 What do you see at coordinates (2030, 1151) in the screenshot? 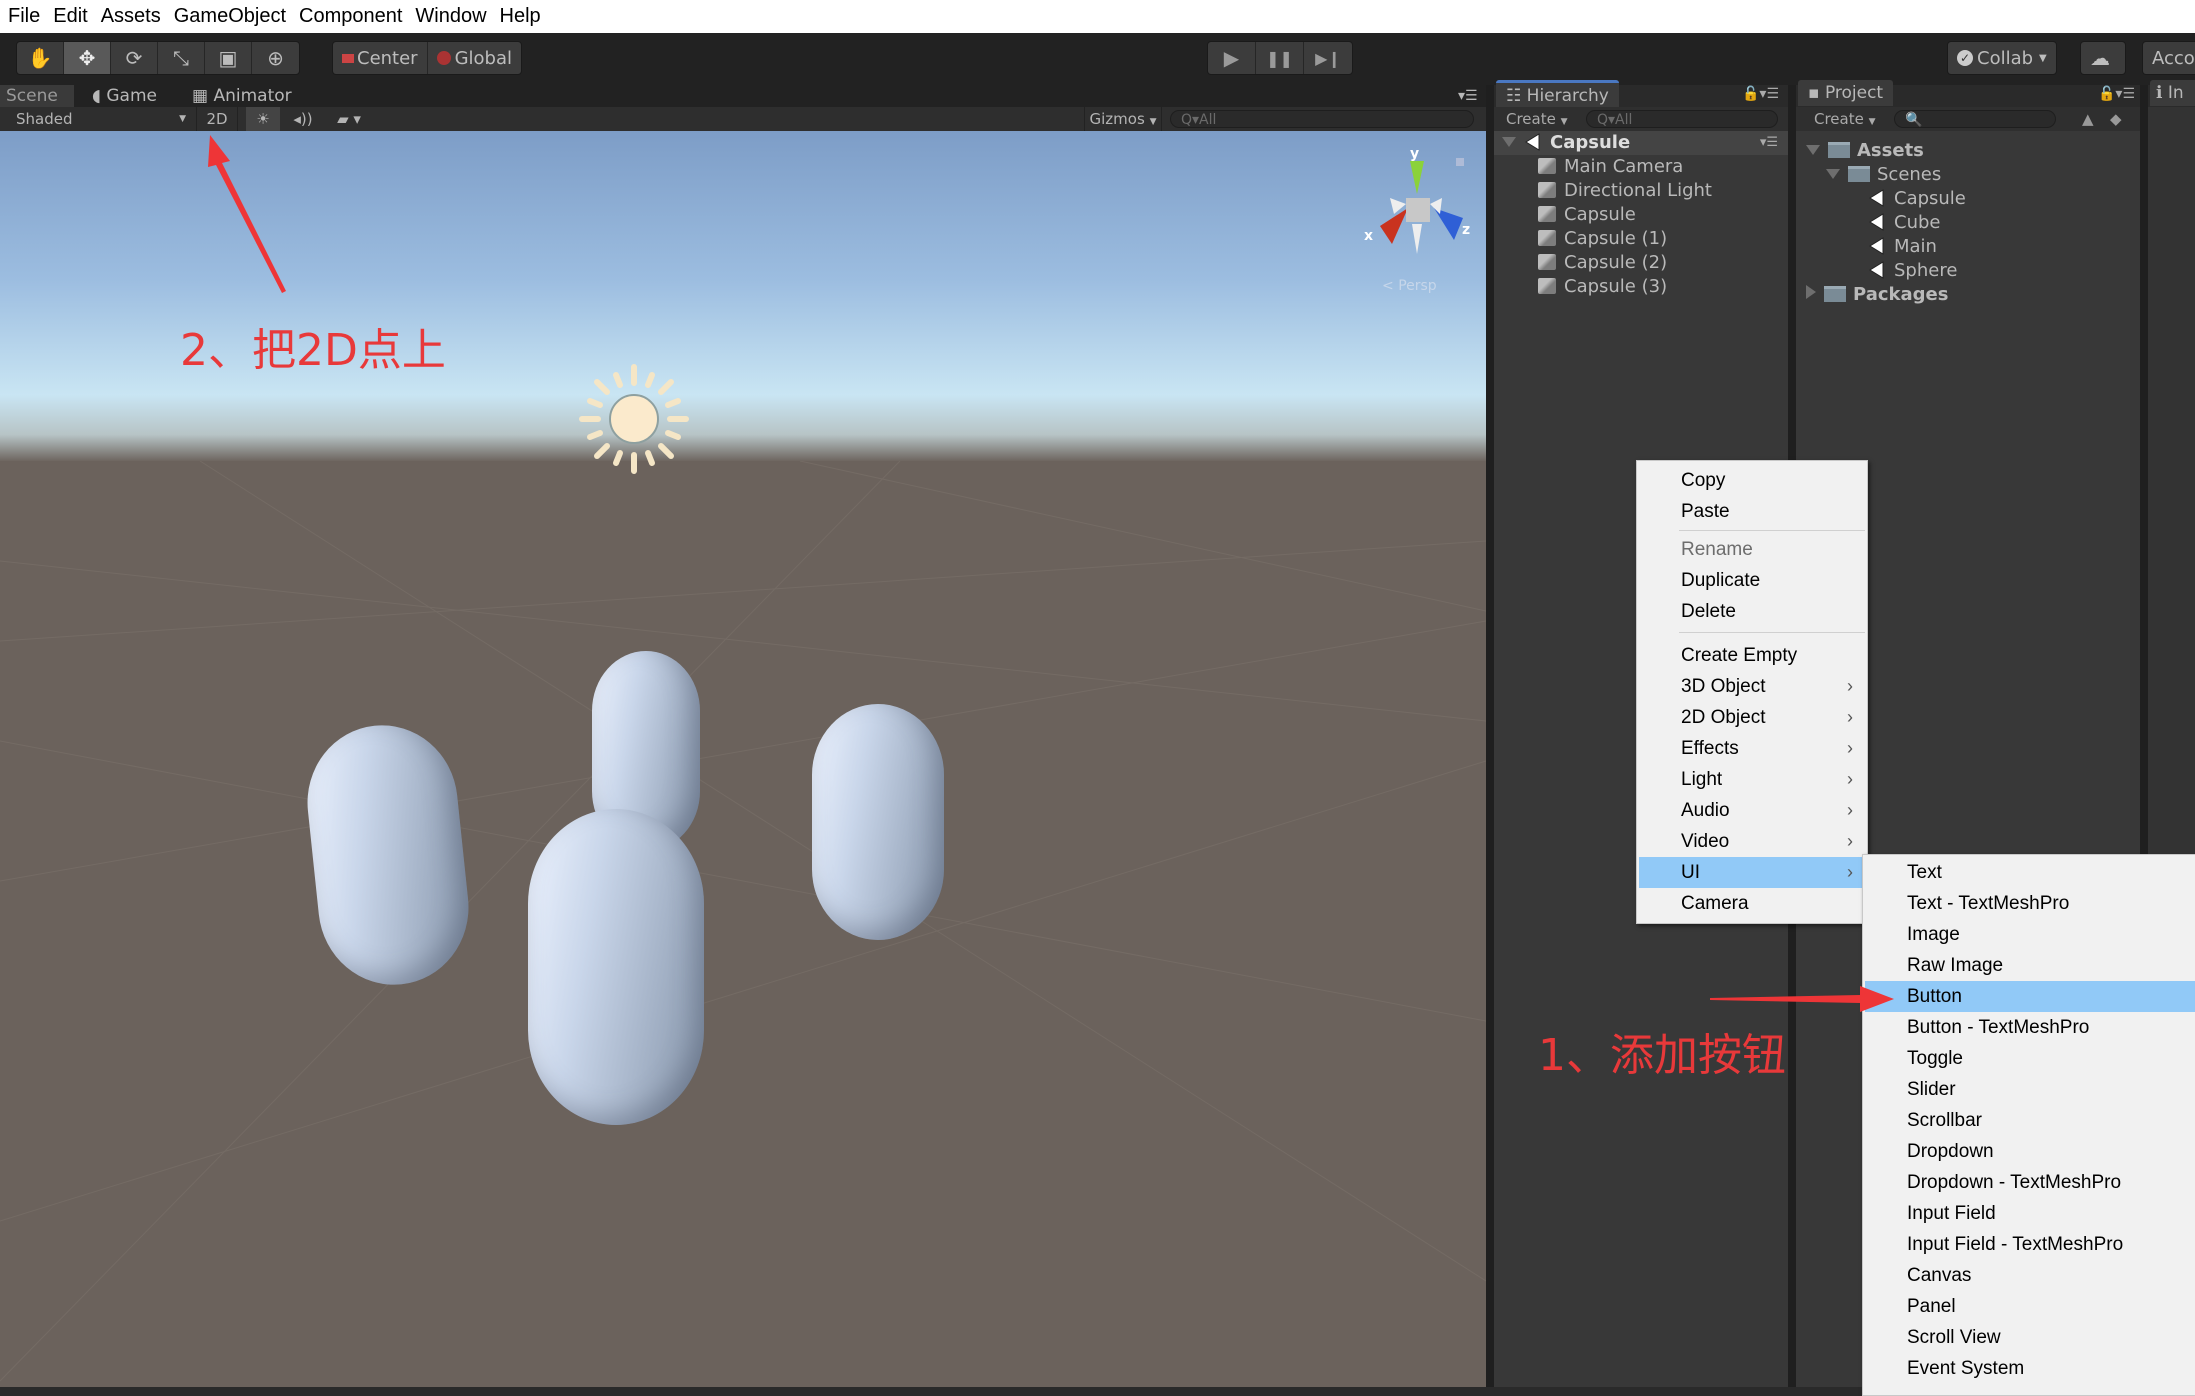
I see `submenu-item-dropdown: Dropdown` at bounding box center [2030, 1151].